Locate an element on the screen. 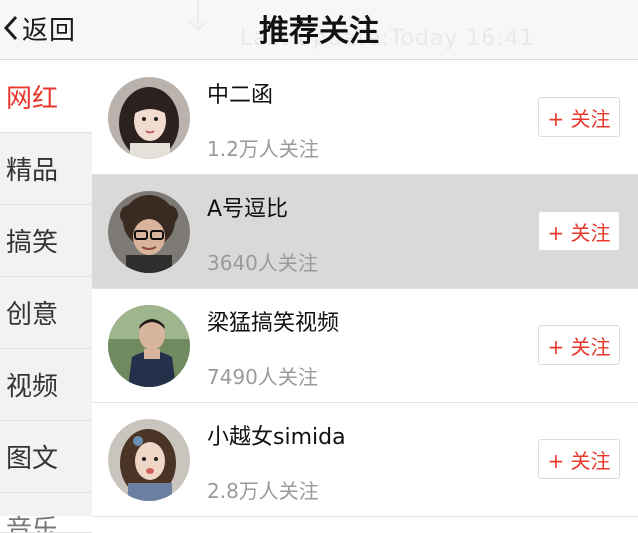  category-label: 音乐 is located at coordinates (32, 524).